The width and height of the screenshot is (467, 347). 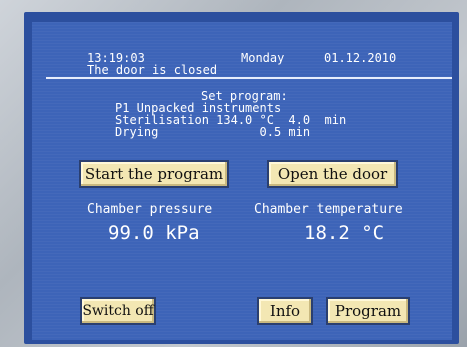 I want to click on start-program-button: Start the program, so click(x=154, y=174).